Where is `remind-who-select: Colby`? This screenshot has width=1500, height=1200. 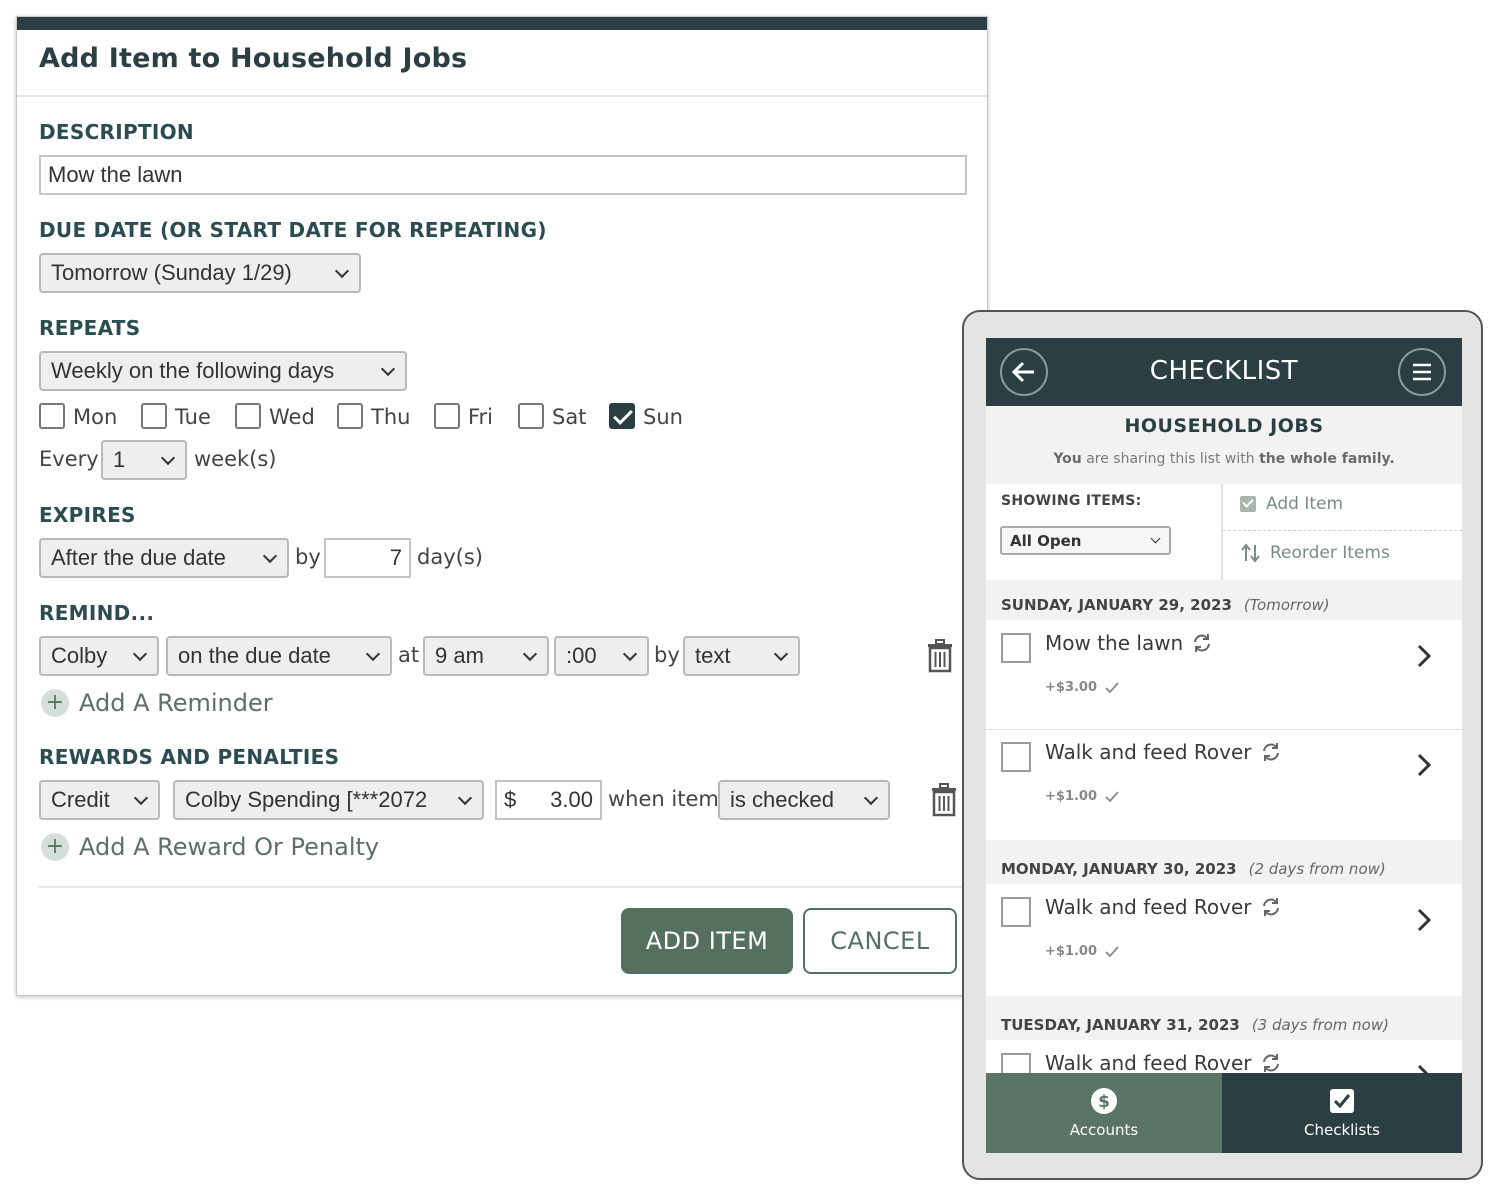
remind-who-select: Colby is located at coordinates (99, 656).